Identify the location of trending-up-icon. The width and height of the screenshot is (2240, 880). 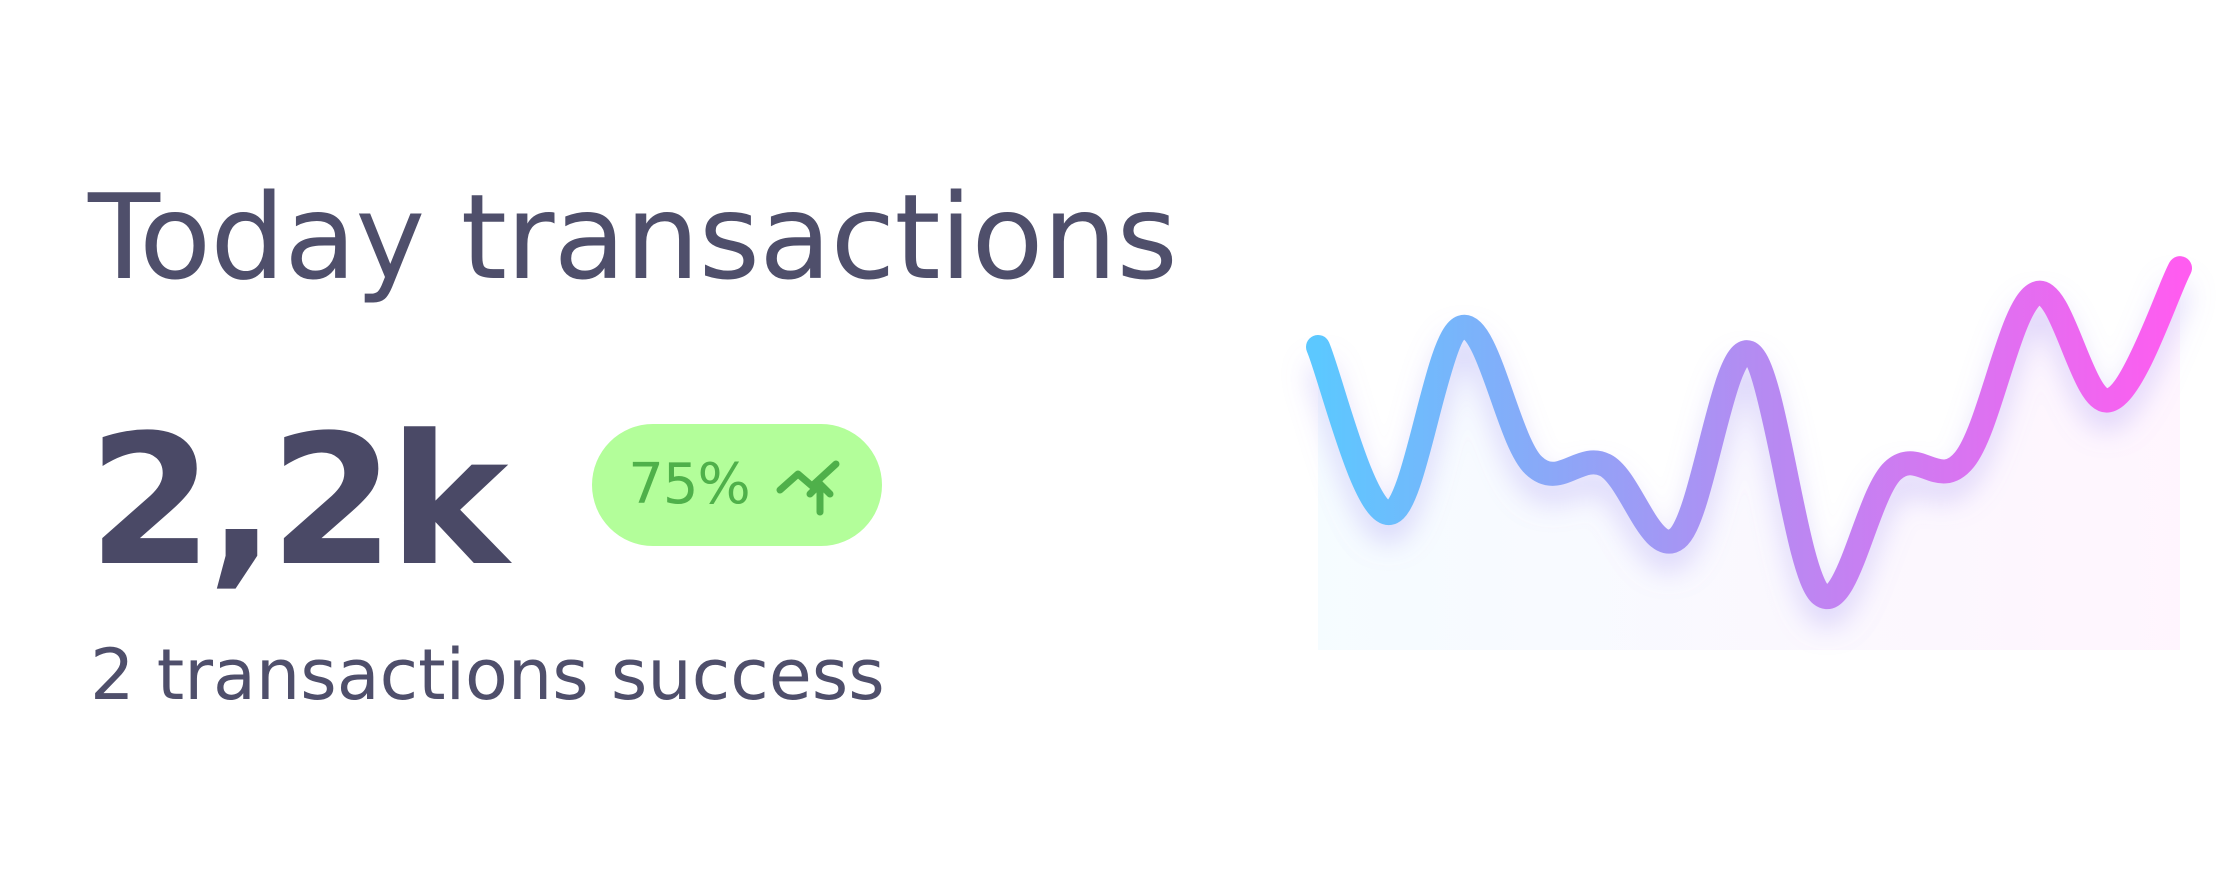
(808, 488).